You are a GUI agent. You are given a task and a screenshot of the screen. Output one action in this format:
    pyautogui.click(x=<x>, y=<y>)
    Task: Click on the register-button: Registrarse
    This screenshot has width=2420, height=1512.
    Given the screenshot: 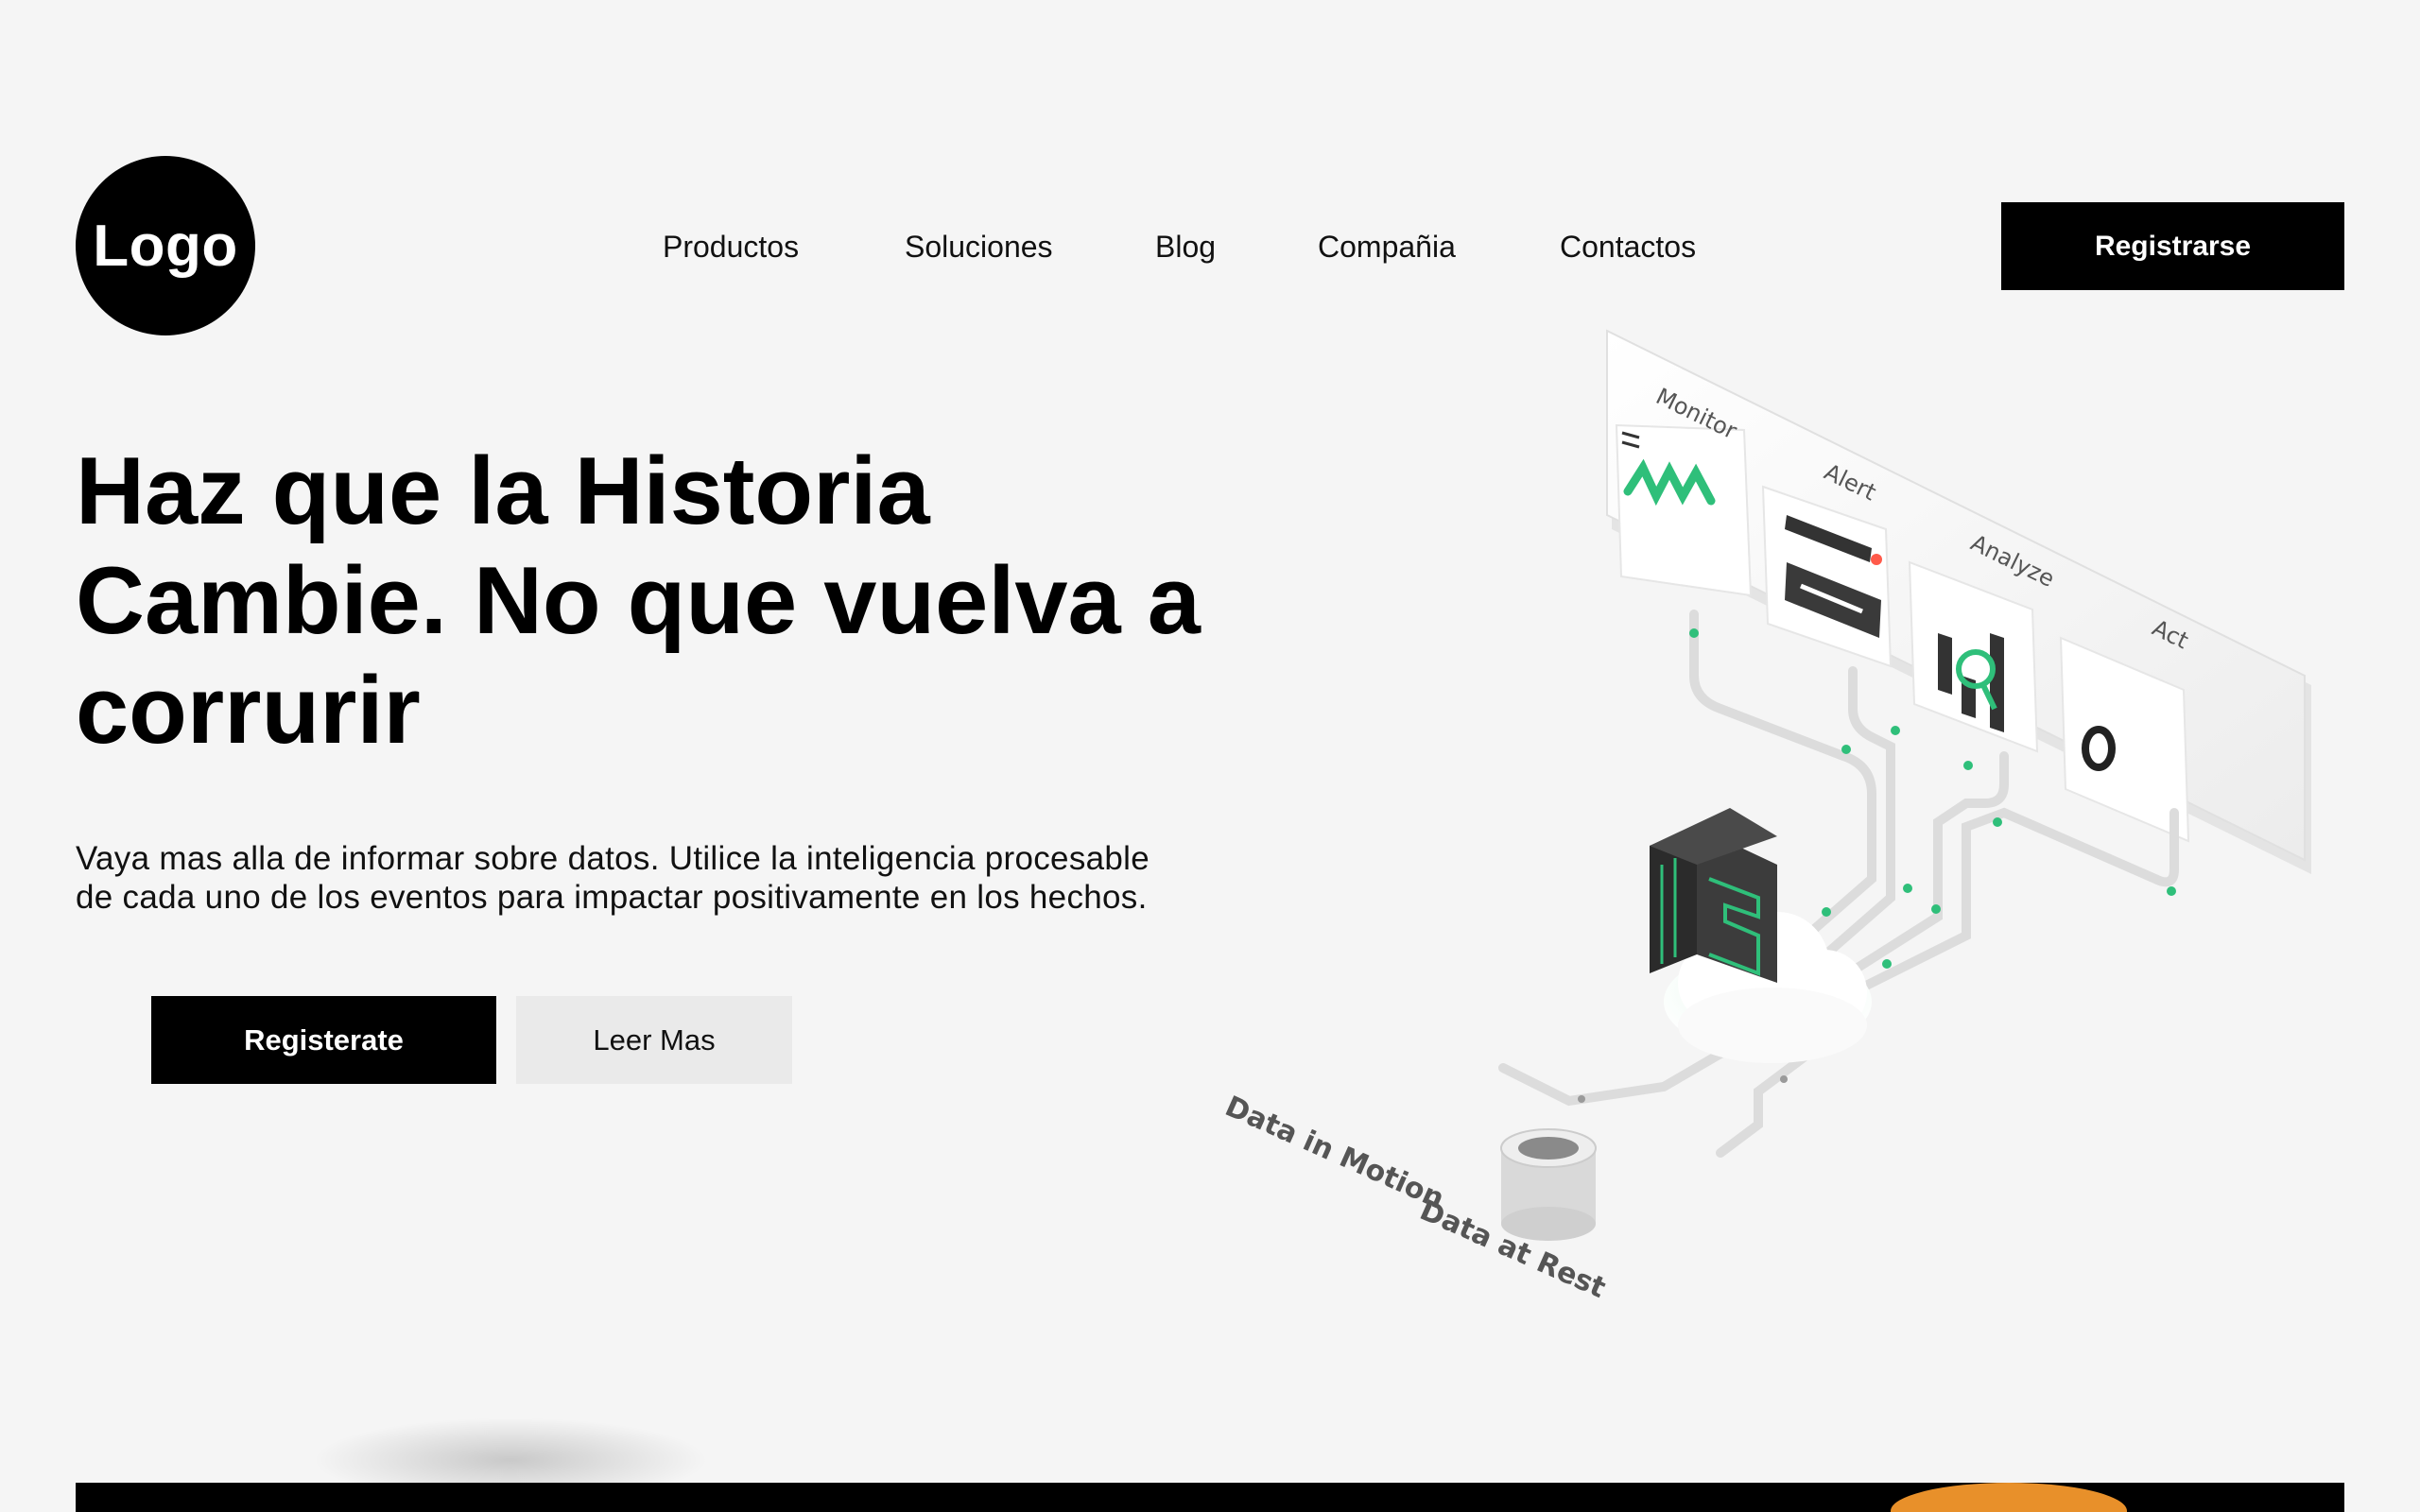 What is the action you would take?
    pyautogui.click(x=2173, y=246)
    